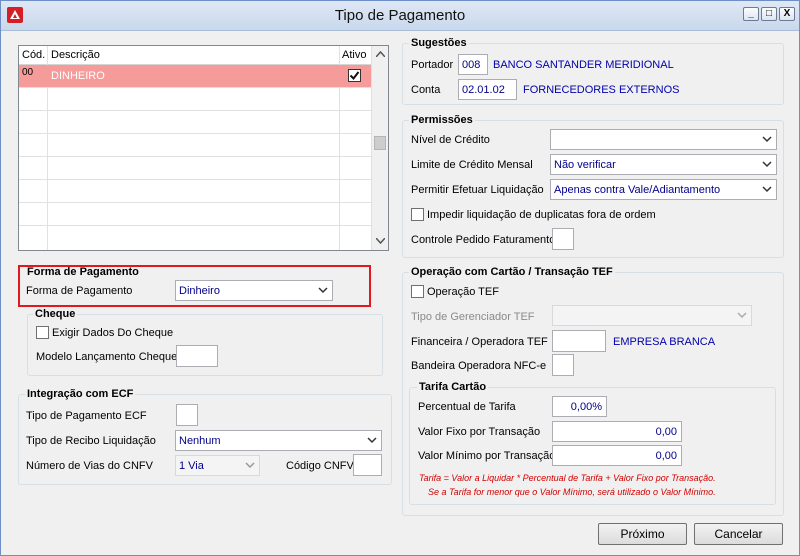  I want to click on codigo-cnfv-field, so click(367, 465).